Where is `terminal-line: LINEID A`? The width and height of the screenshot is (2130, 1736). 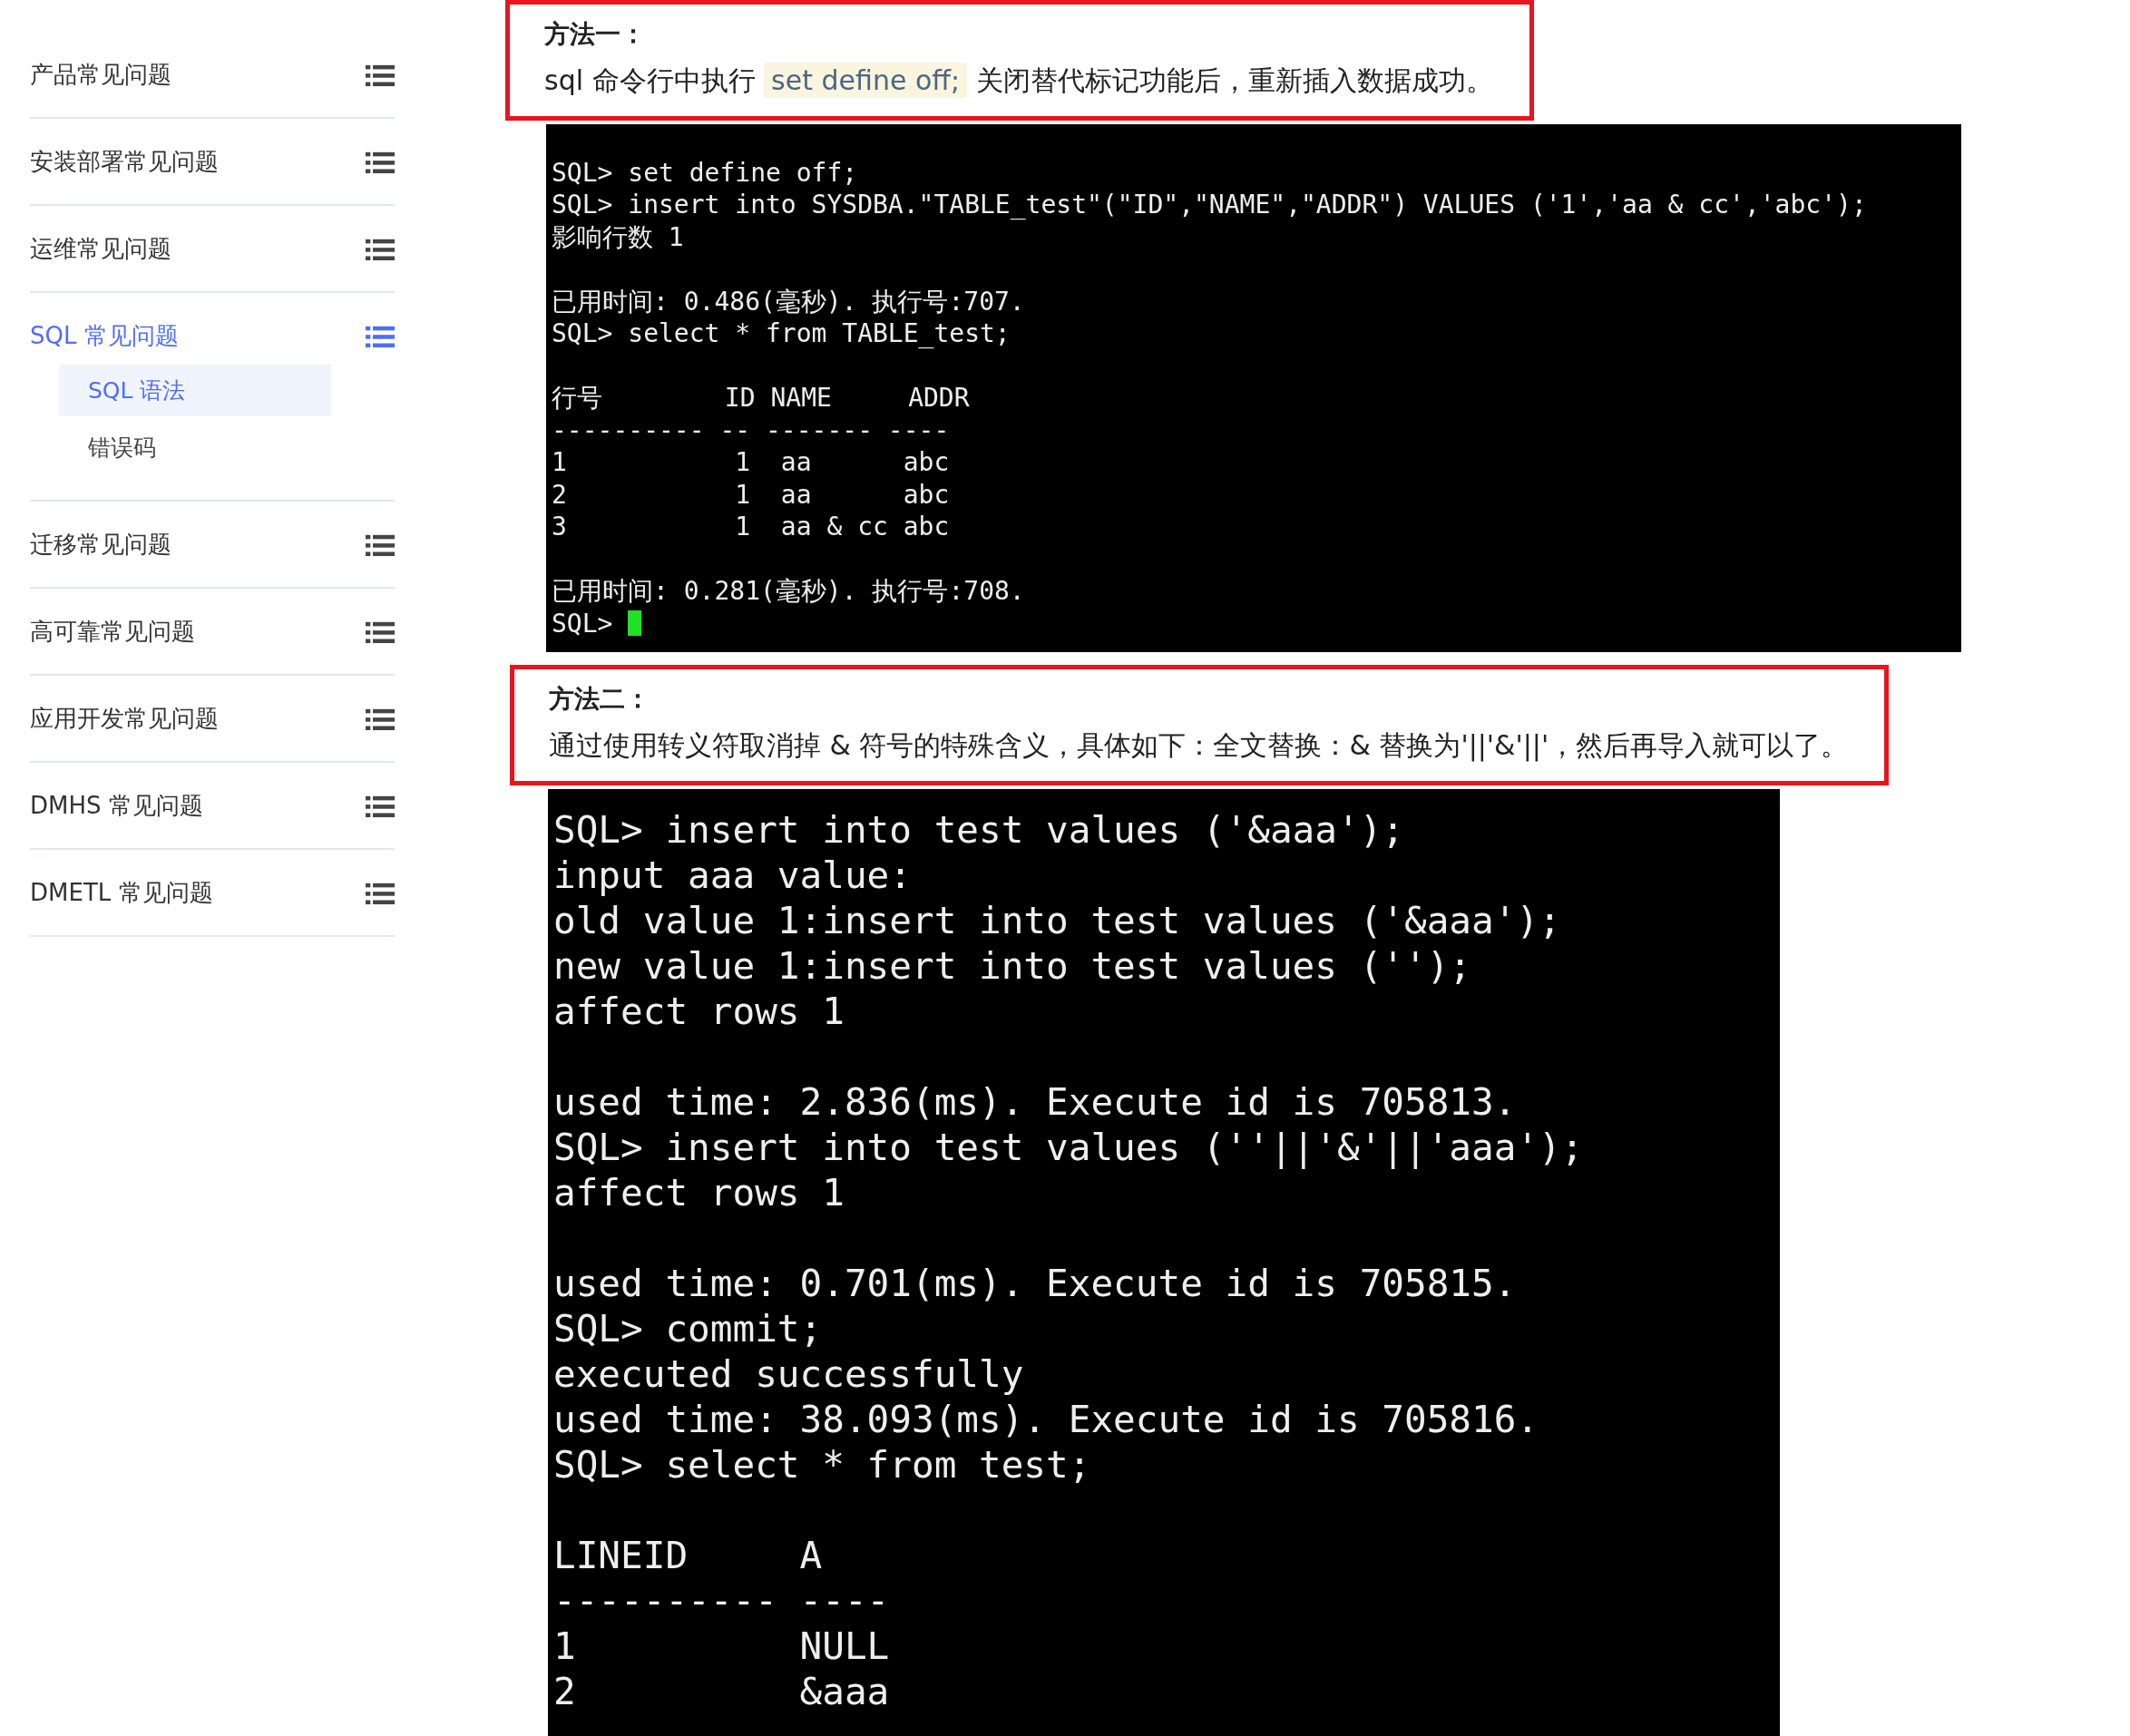 terminal-line: LINEID A is located at coordinates (688, 1555).